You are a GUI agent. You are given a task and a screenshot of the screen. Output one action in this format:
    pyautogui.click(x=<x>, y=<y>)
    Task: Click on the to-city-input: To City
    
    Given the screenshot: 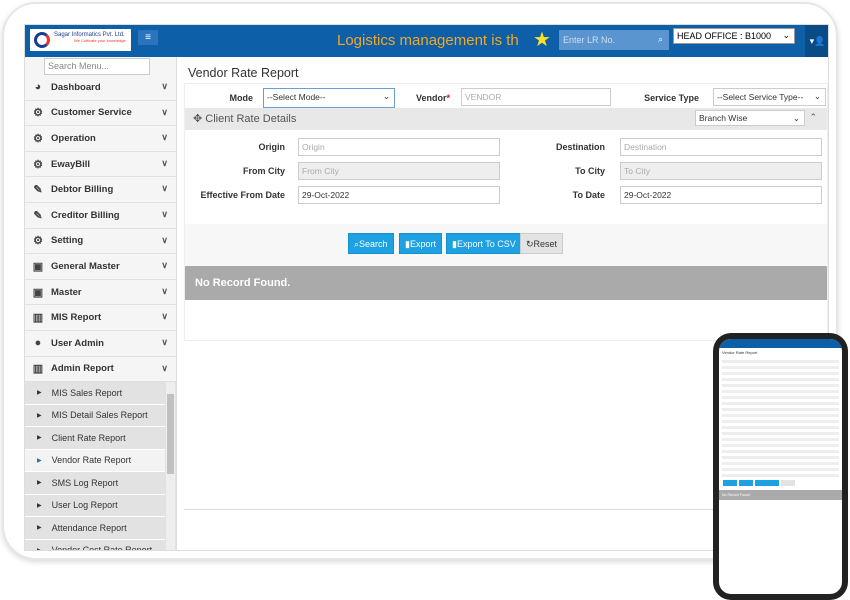 What is the action you would take?
    pyautogui.click(x=721, y=171)
    